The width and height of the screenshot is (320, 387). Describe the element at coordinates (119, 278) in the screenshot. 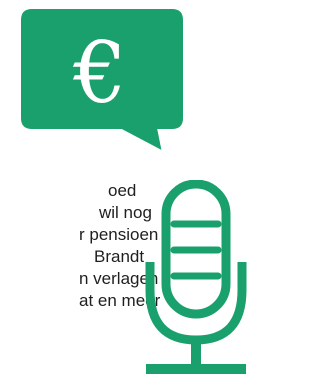

I see `text-line: n verlagen,` at that location.